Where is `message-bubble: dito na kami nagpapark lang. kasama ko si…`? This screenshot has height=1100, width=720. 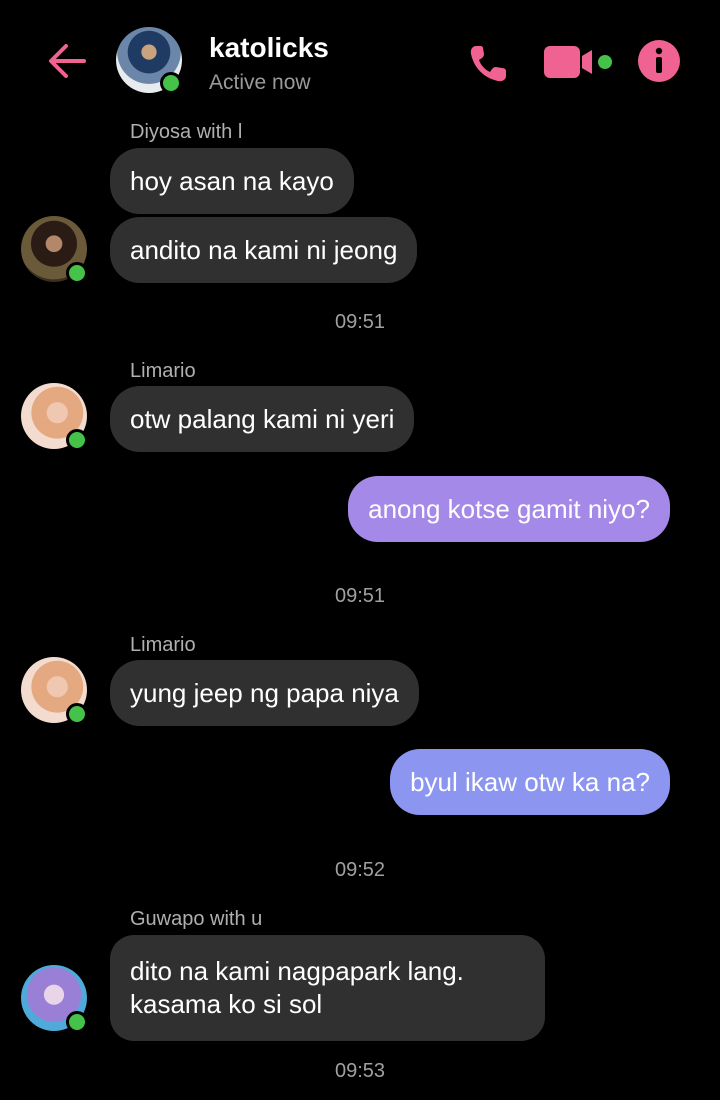 message-bubble: dito na kami nagpapark lang. kasama ko si… is located at coordinates (327, 988).